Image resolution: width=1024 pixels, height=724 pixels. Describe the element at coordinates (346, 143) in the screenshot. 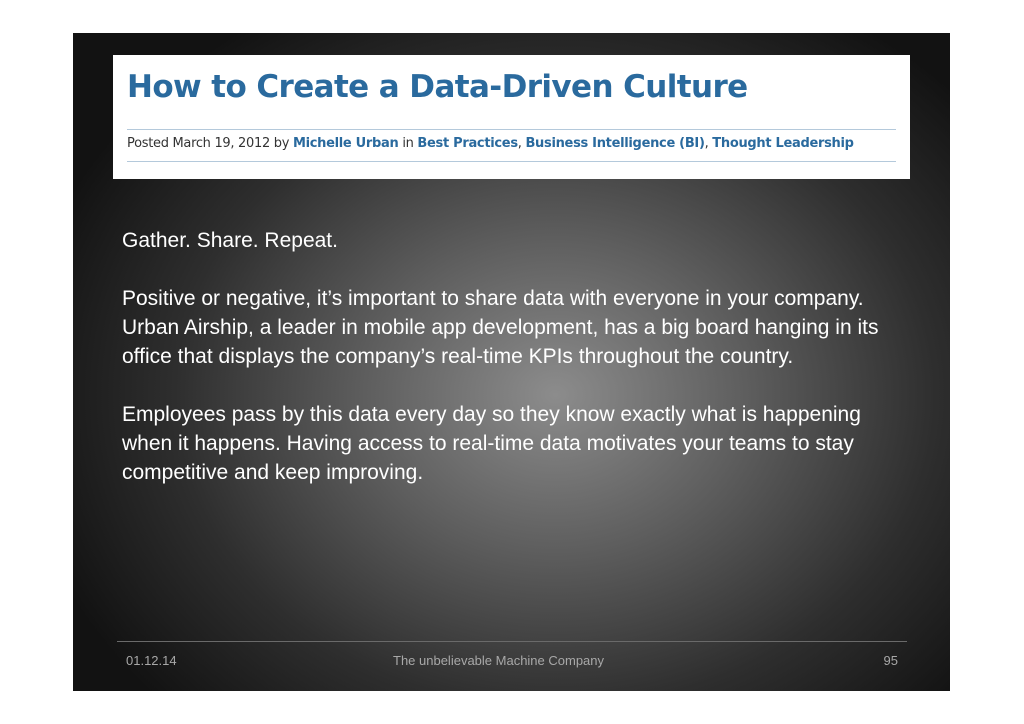

I see `author-link: Michelle Urban` at that location.